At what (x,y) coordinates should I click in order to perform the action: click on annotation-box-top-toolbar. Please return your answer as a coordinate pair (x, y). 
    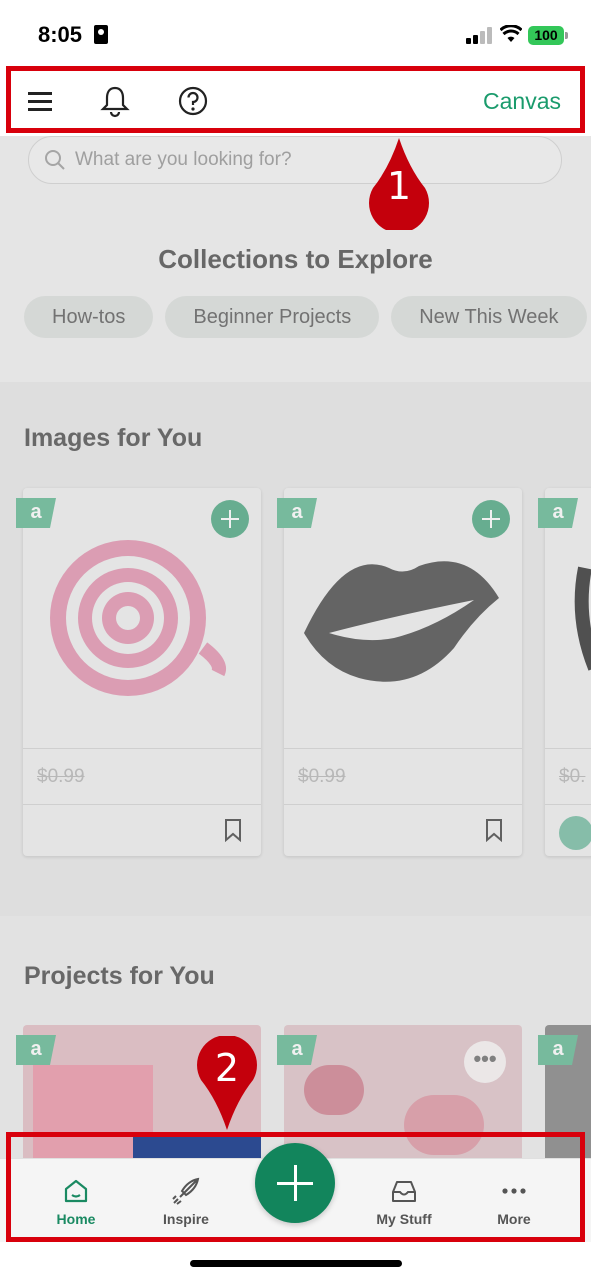
    Looking at the image, I should click on (295, 99).